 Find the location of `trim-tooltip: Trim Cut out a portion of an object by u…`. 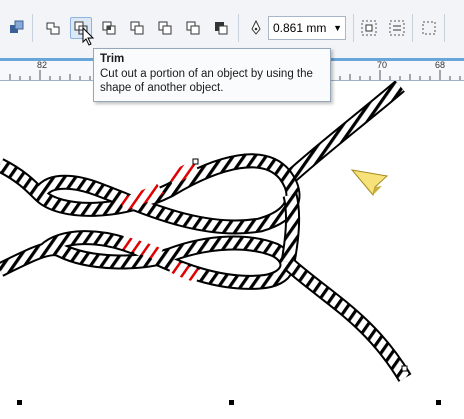

trim-tooltip: Trim Cut out a portion of an object by u… is located at coordinates (212, 75).